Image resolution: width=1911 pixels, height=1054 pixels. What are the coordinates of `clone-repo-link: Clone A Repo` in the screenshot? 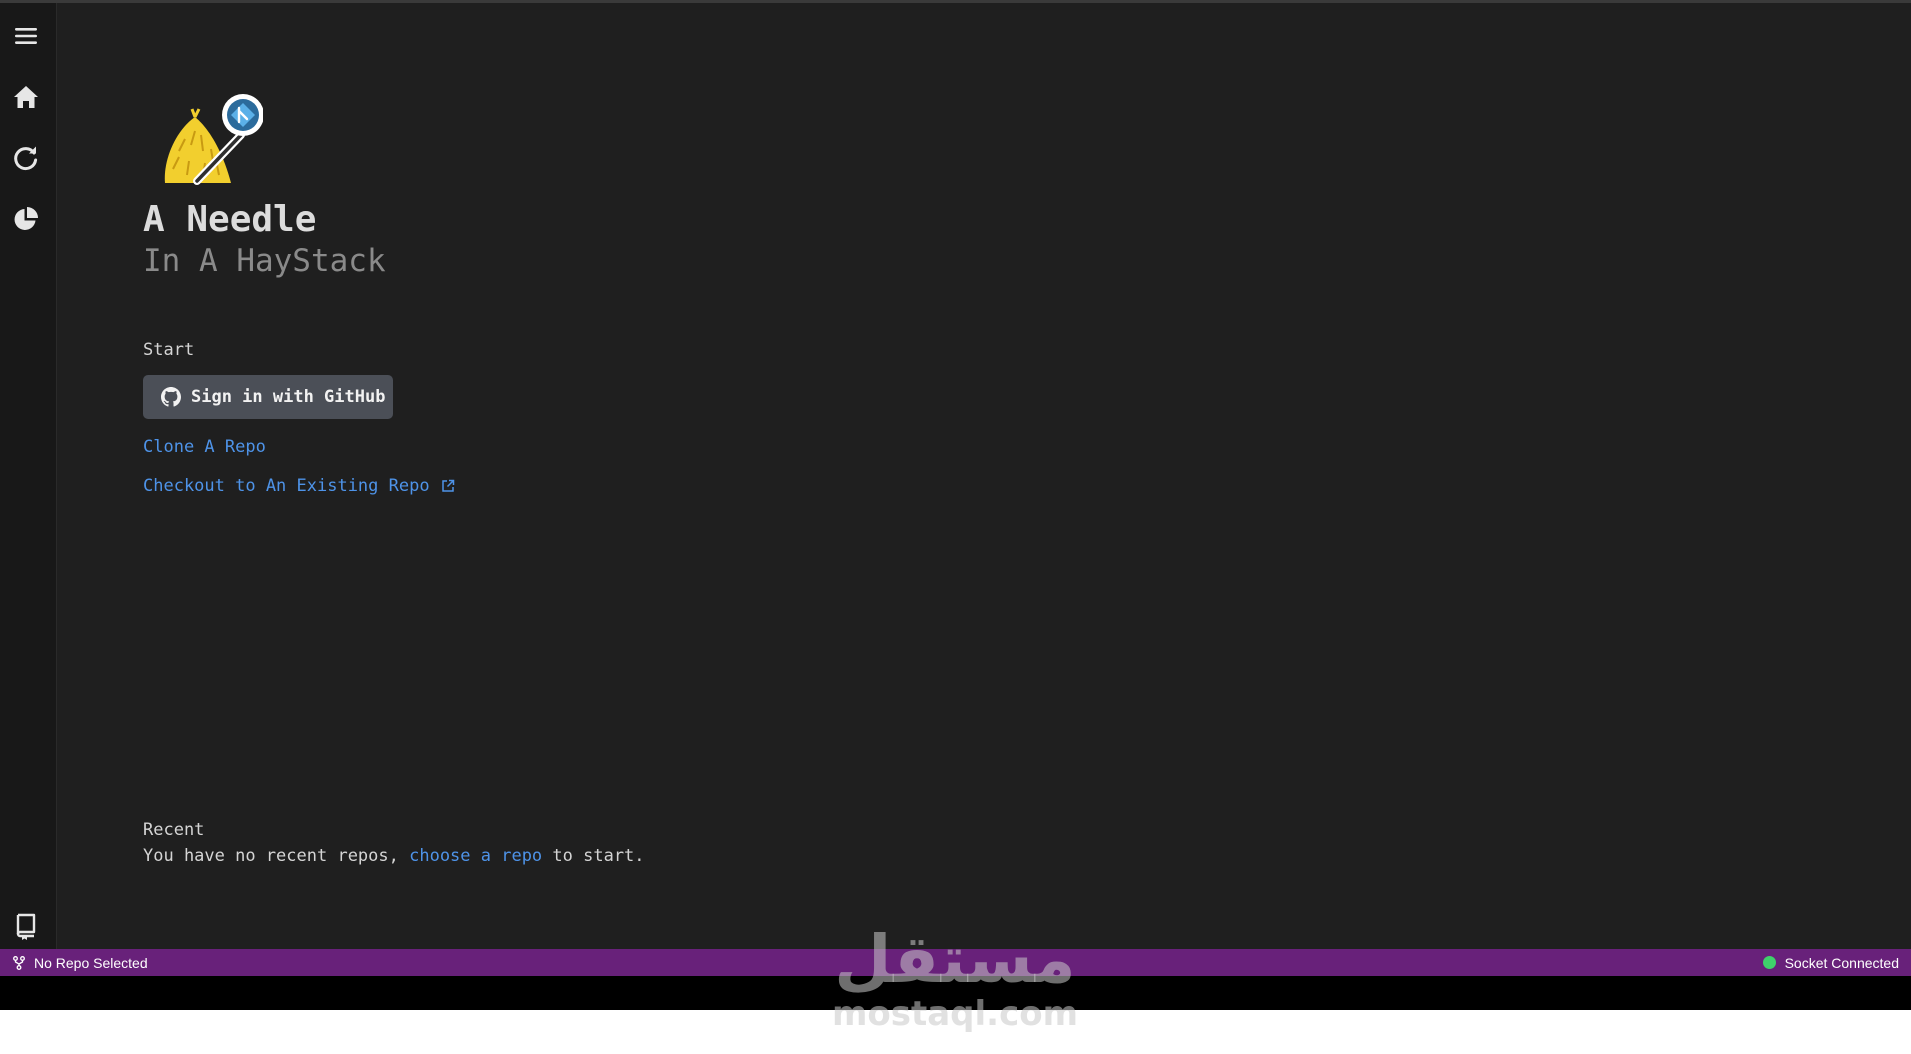 It's located at (204, 447).